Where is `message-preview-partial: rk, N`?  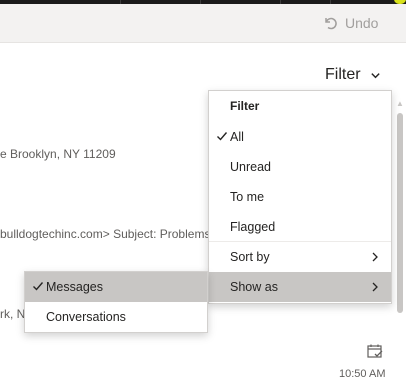 message-preview-partial: rk, N is located at coordinates (13, 314).